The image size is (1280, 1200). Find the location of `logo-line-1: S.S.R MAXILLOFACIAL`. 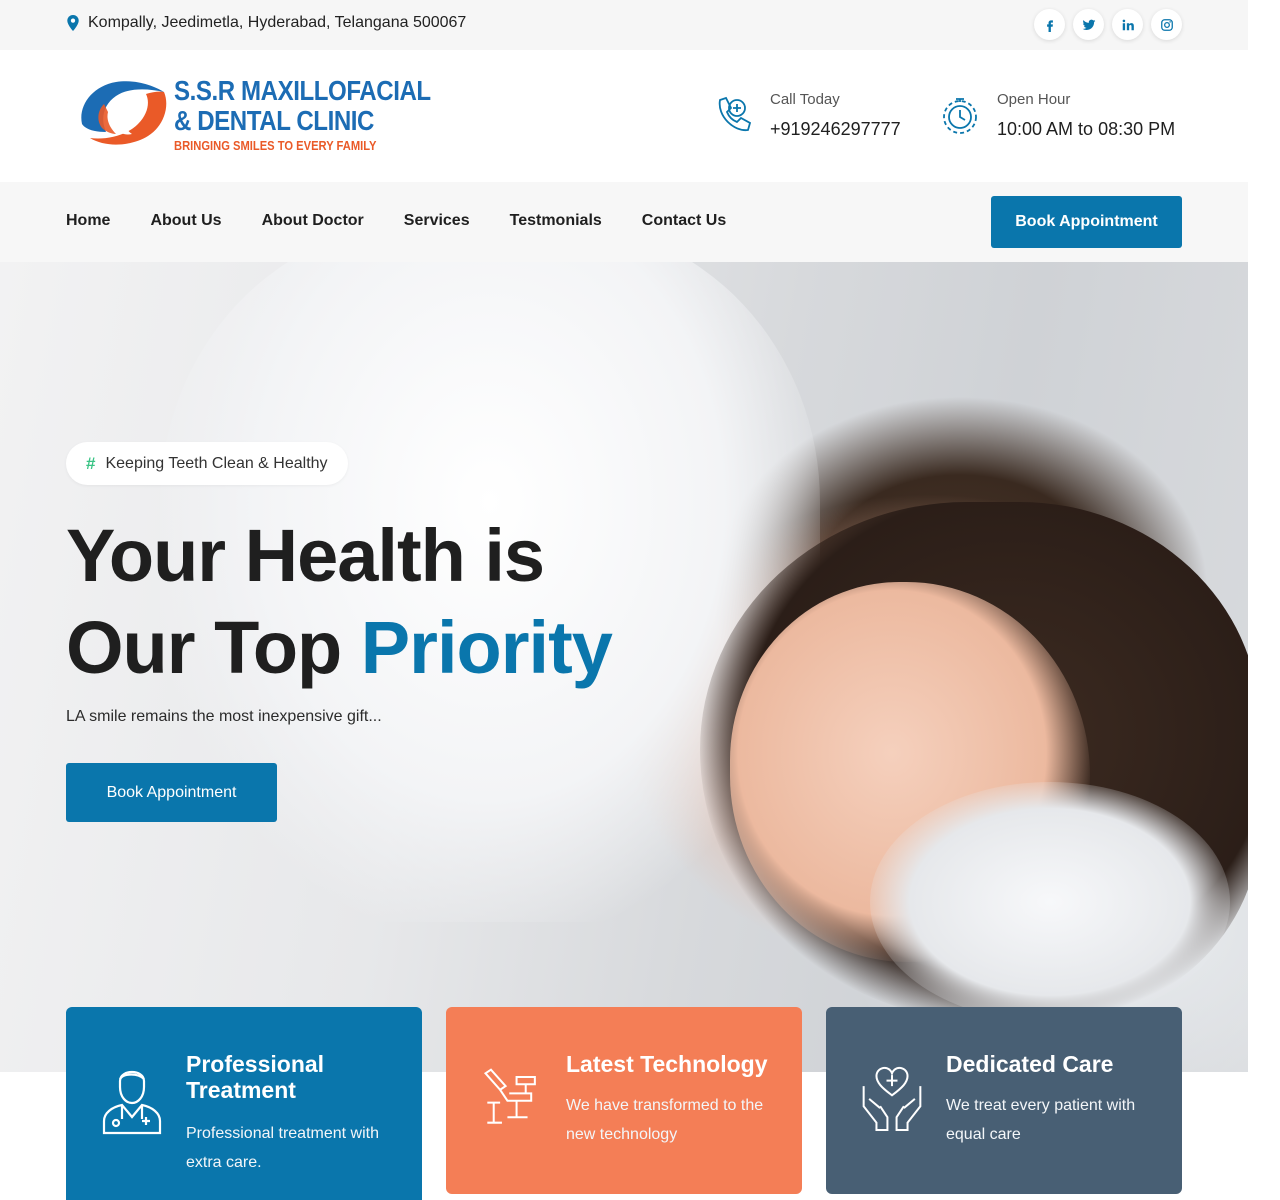

logo-line-1: S.S.R MAXILLOFACIAL is located at coordinates (302, 90).